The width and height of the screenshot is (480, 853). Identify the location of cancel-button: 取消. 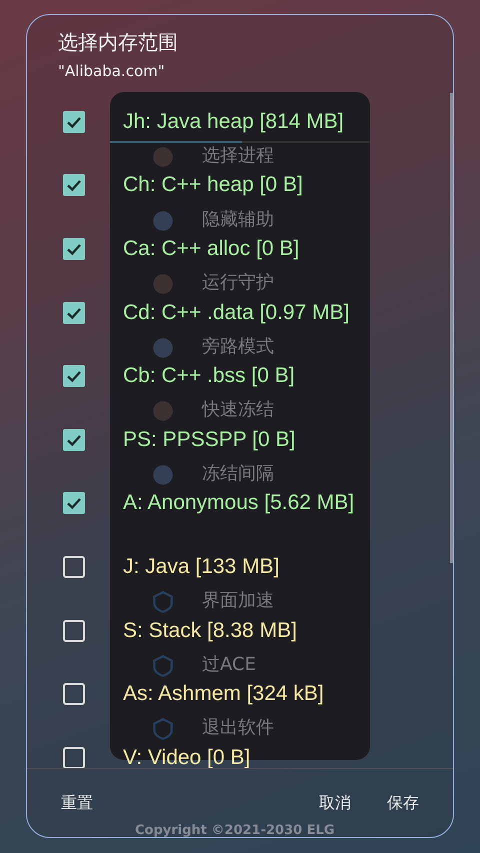
(335, 803).